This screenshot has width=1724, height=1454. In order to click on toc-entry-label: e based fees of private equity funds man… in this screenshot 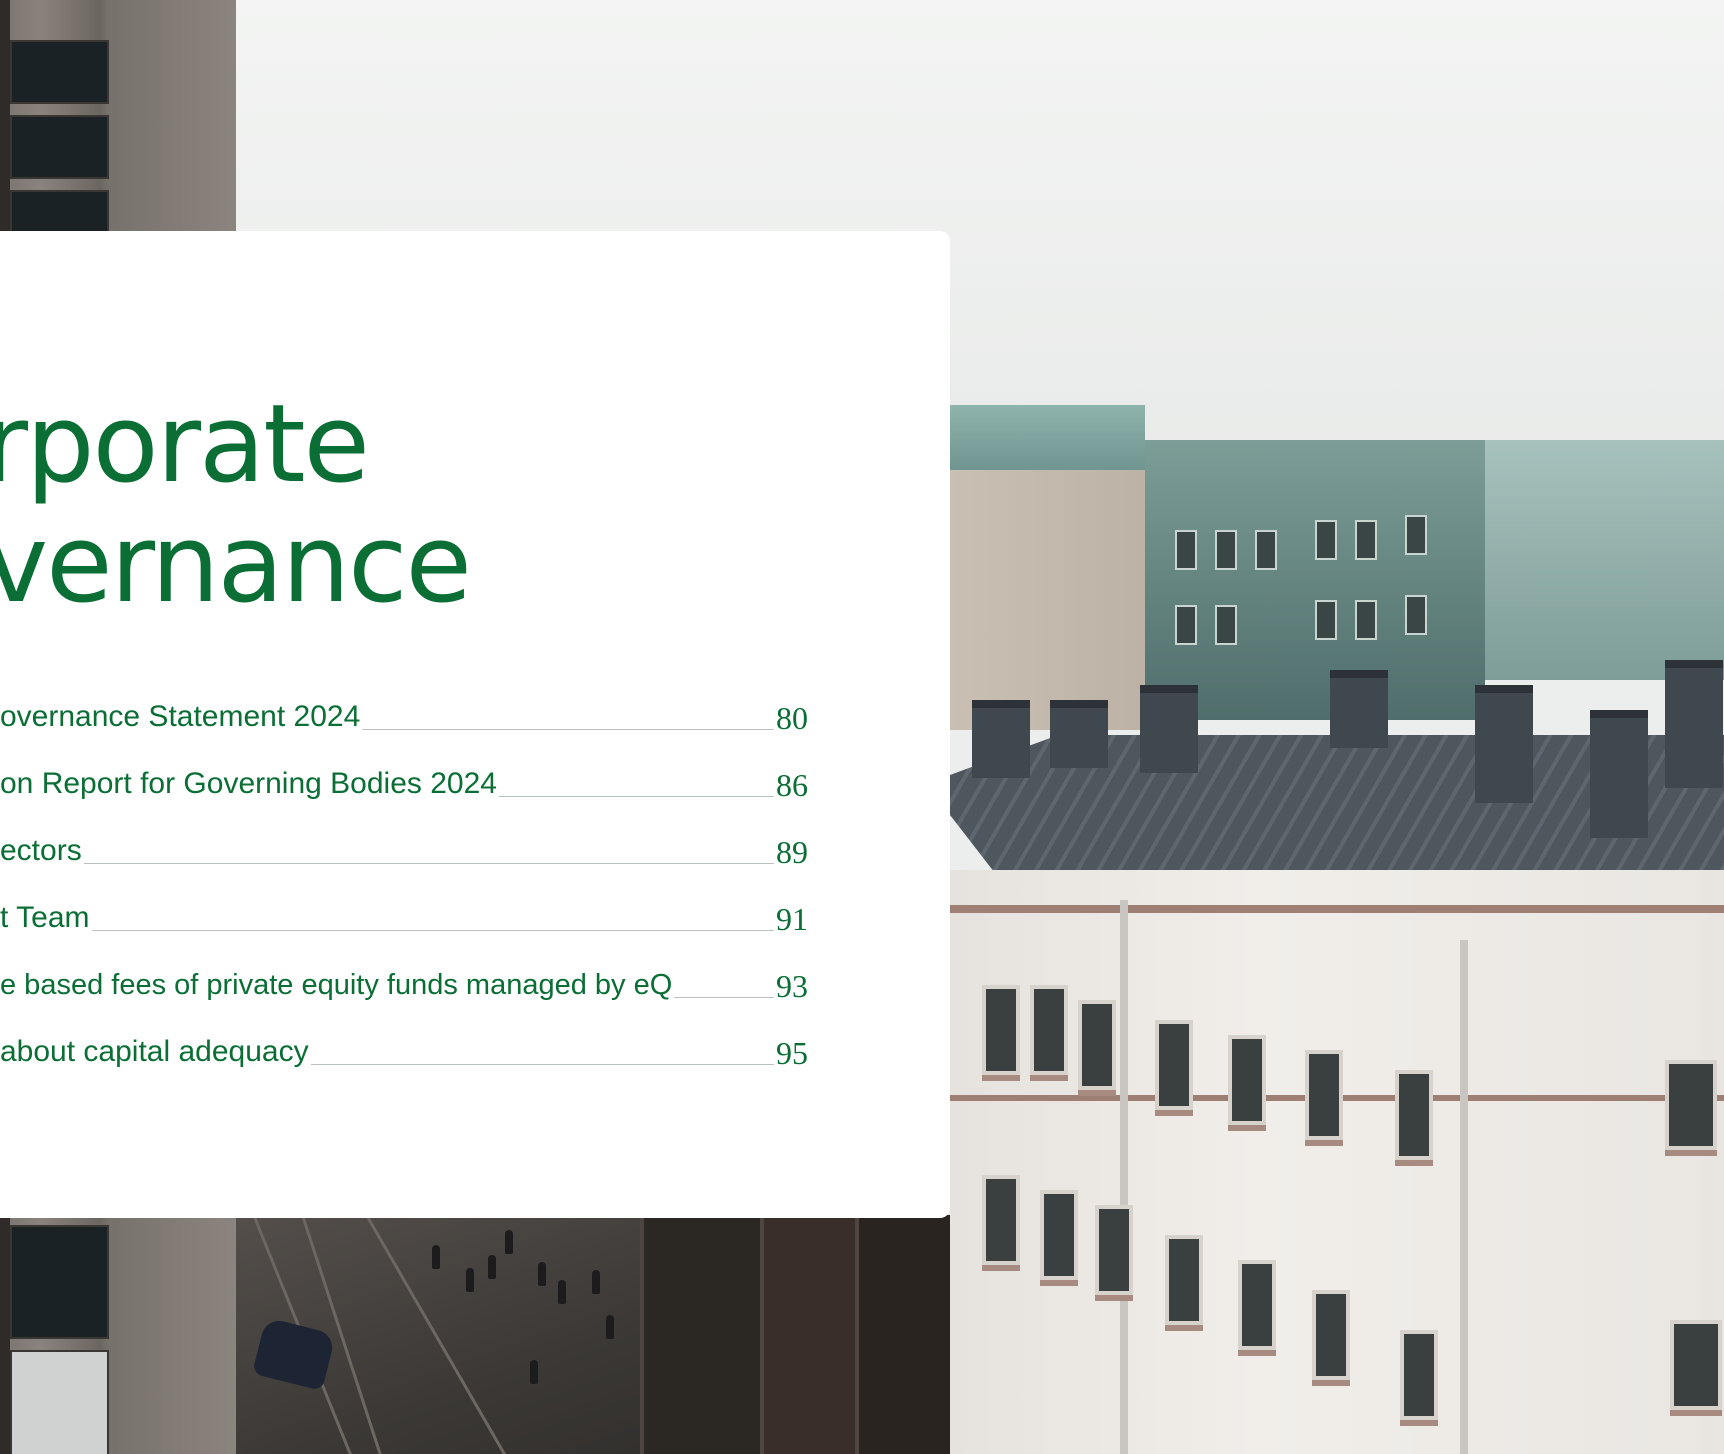, I will do `click(336, 985)`.